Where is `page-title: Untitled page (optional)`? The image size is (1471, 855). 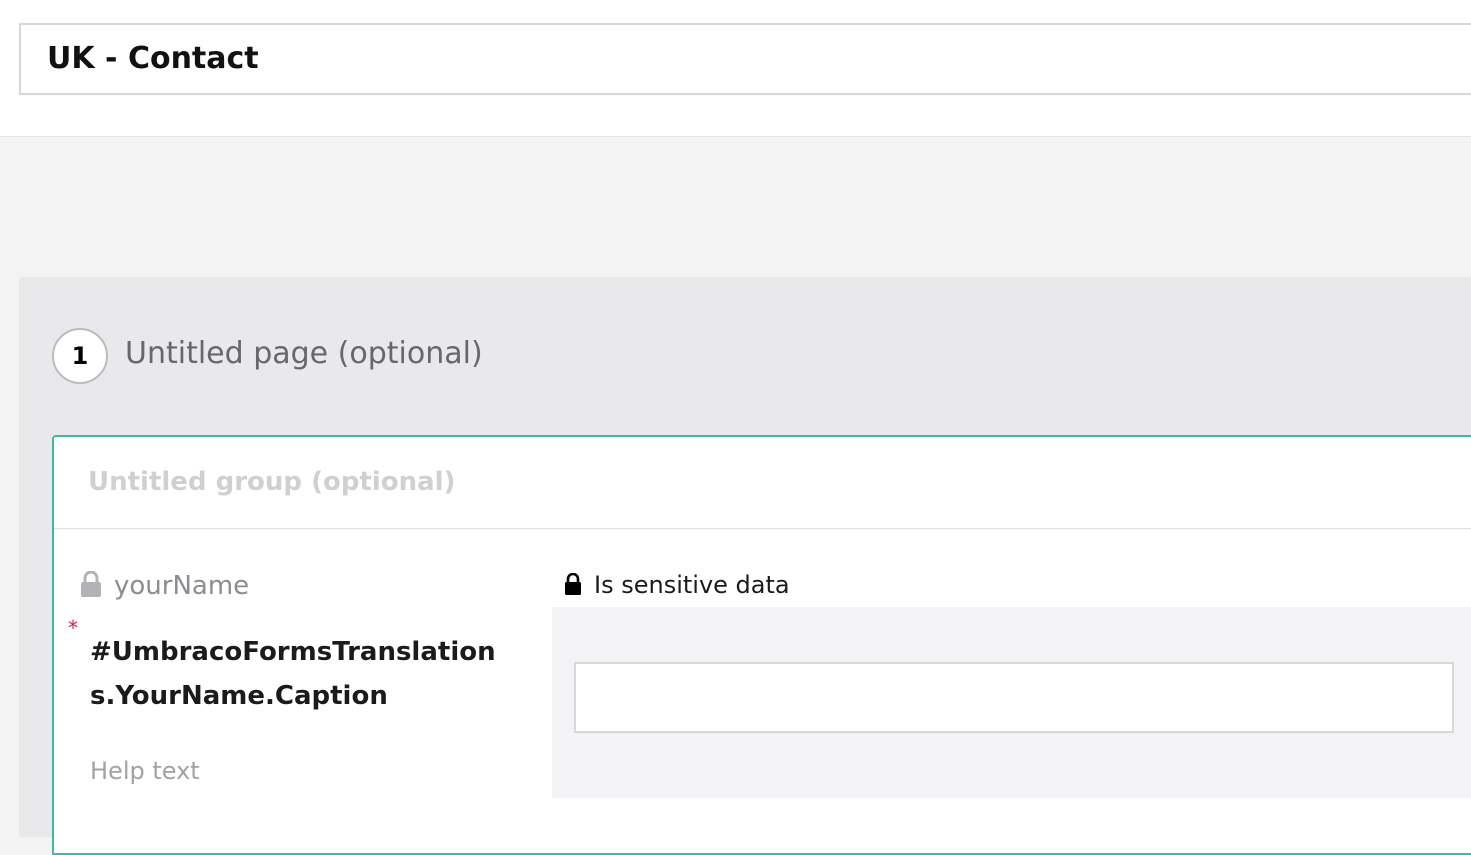 page-title: Untitled page (optional) is located at coordinates (304, 354).